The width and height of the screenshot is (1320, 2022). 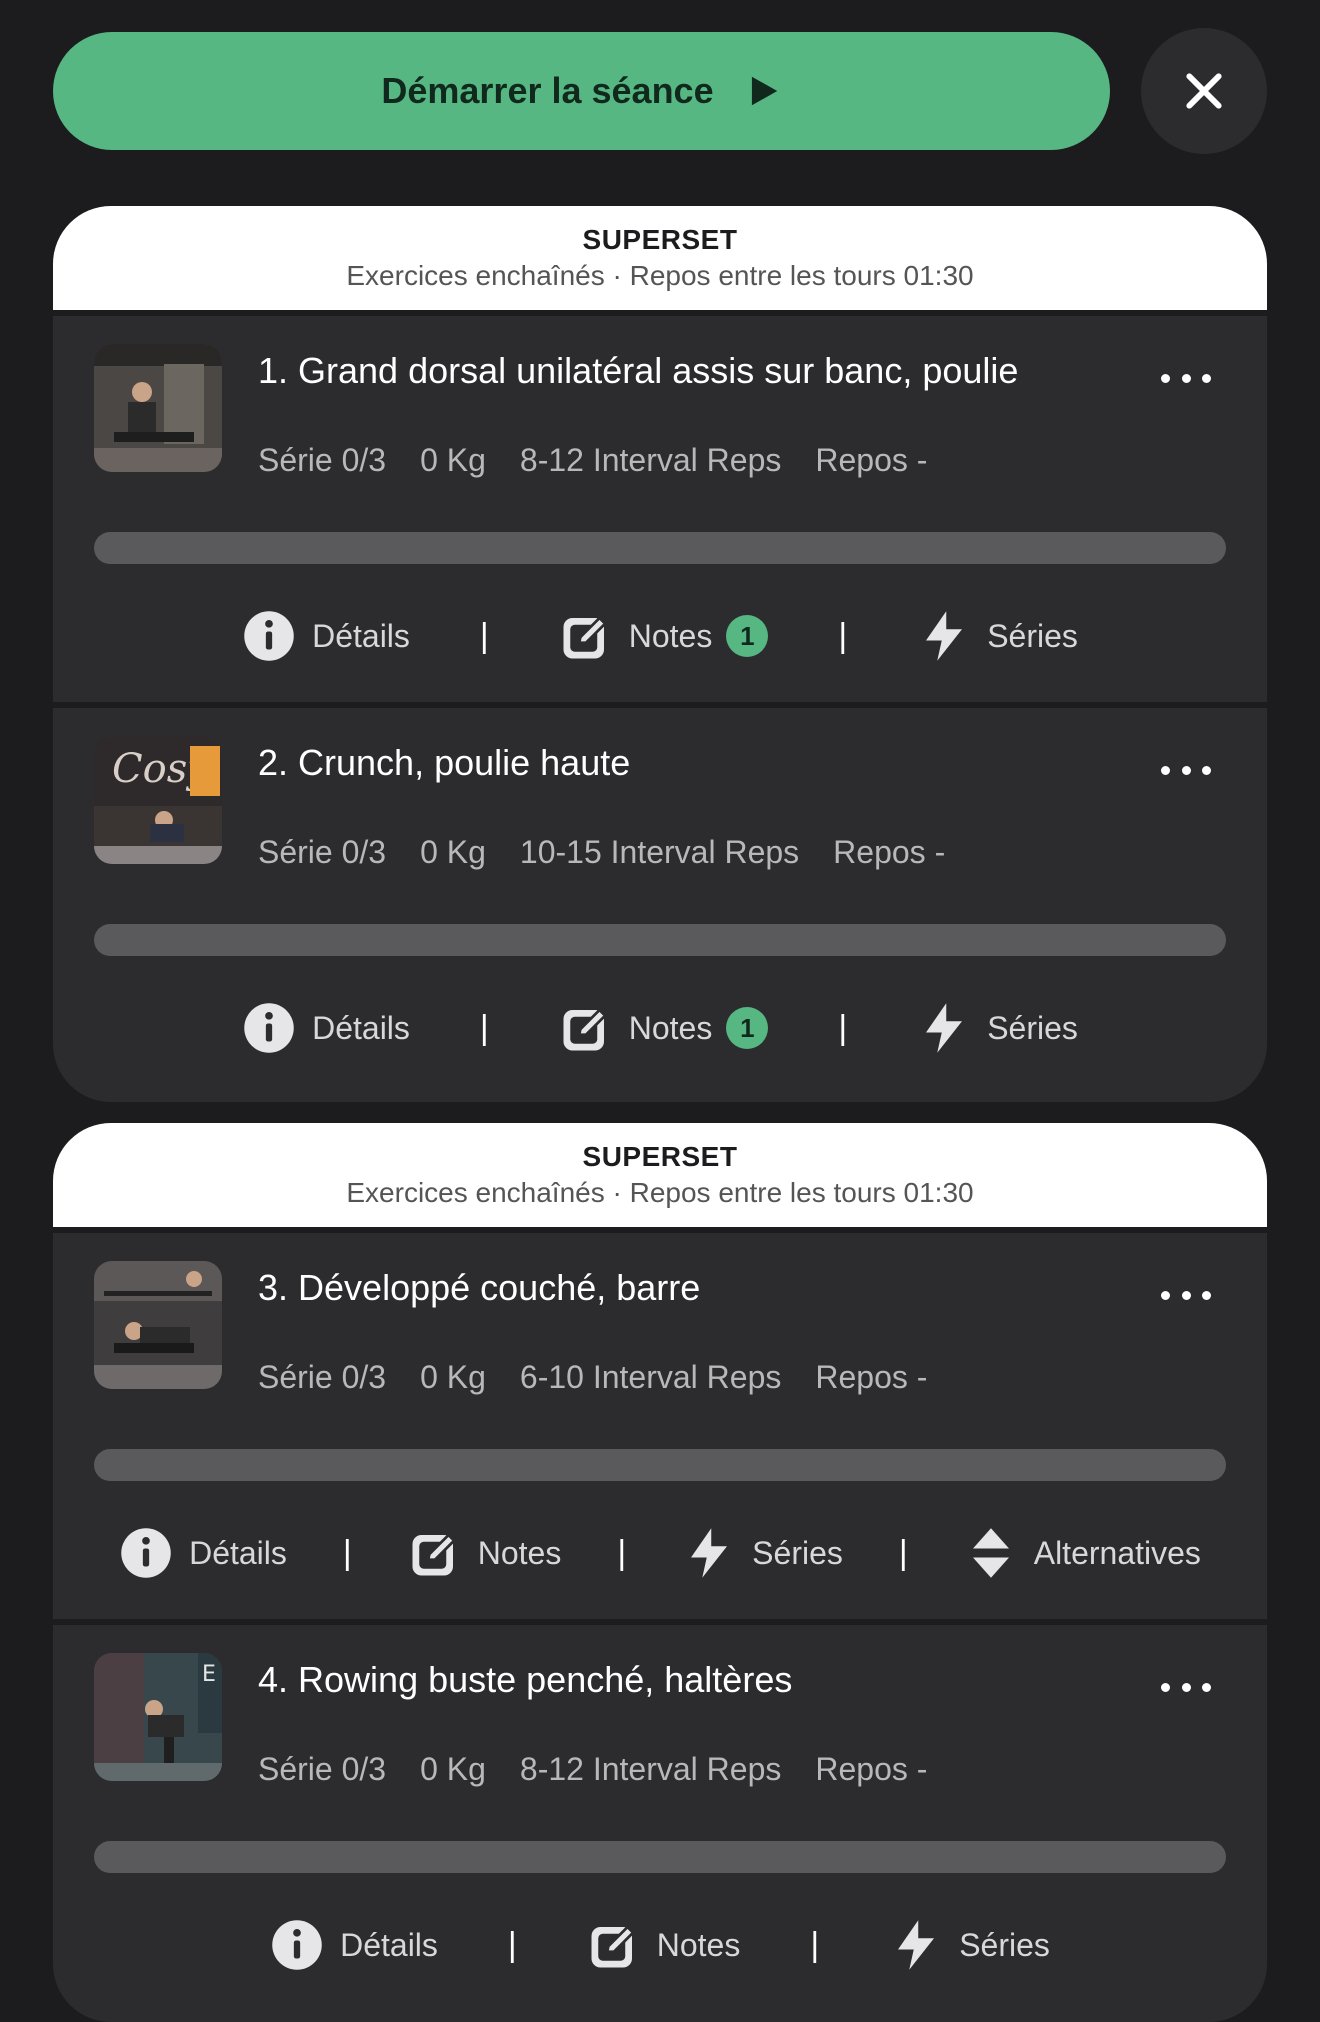 What do you see at coordinates (547, 90) in the screenshot?
I see `start-session-label: Démarrer la séance` at bounding box center [547, 90].